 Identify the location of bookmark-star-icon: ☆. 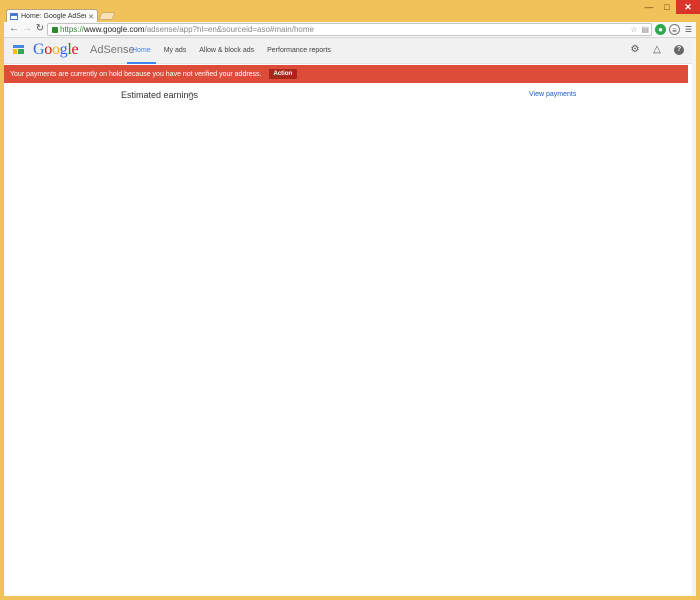
(633, 29).